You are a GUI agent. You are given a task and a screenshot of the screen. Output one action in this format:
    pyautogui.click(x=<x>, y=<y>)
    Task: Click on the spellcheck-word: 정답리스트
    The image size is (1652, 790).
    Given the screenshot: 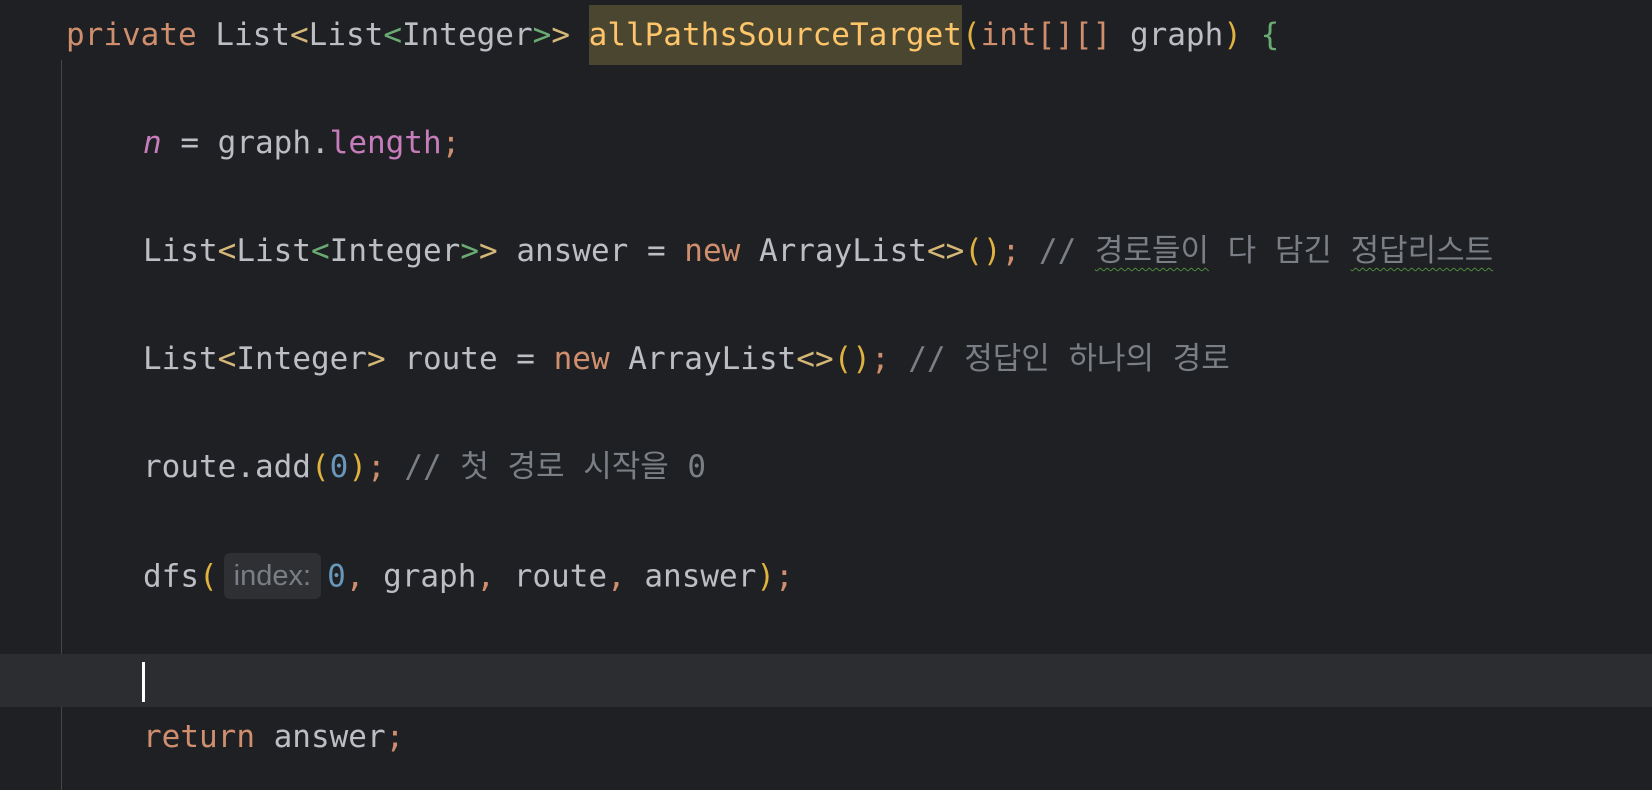 What is the action you would take?
    pyautogui.click(x=1422, y=251)
    